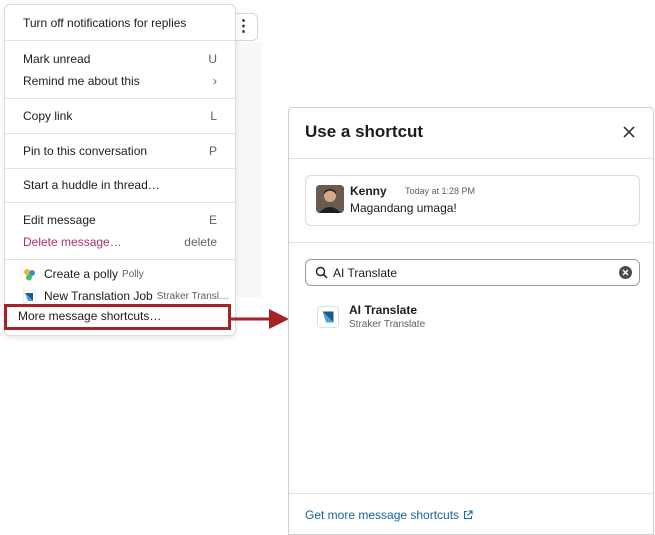 This screenshot has width=655, height=535. What do you see at coordinates (120, 59) in the screenshot?
I see `menu-item-mark-unread: Mark unread U` at bounding box center [120, 59].